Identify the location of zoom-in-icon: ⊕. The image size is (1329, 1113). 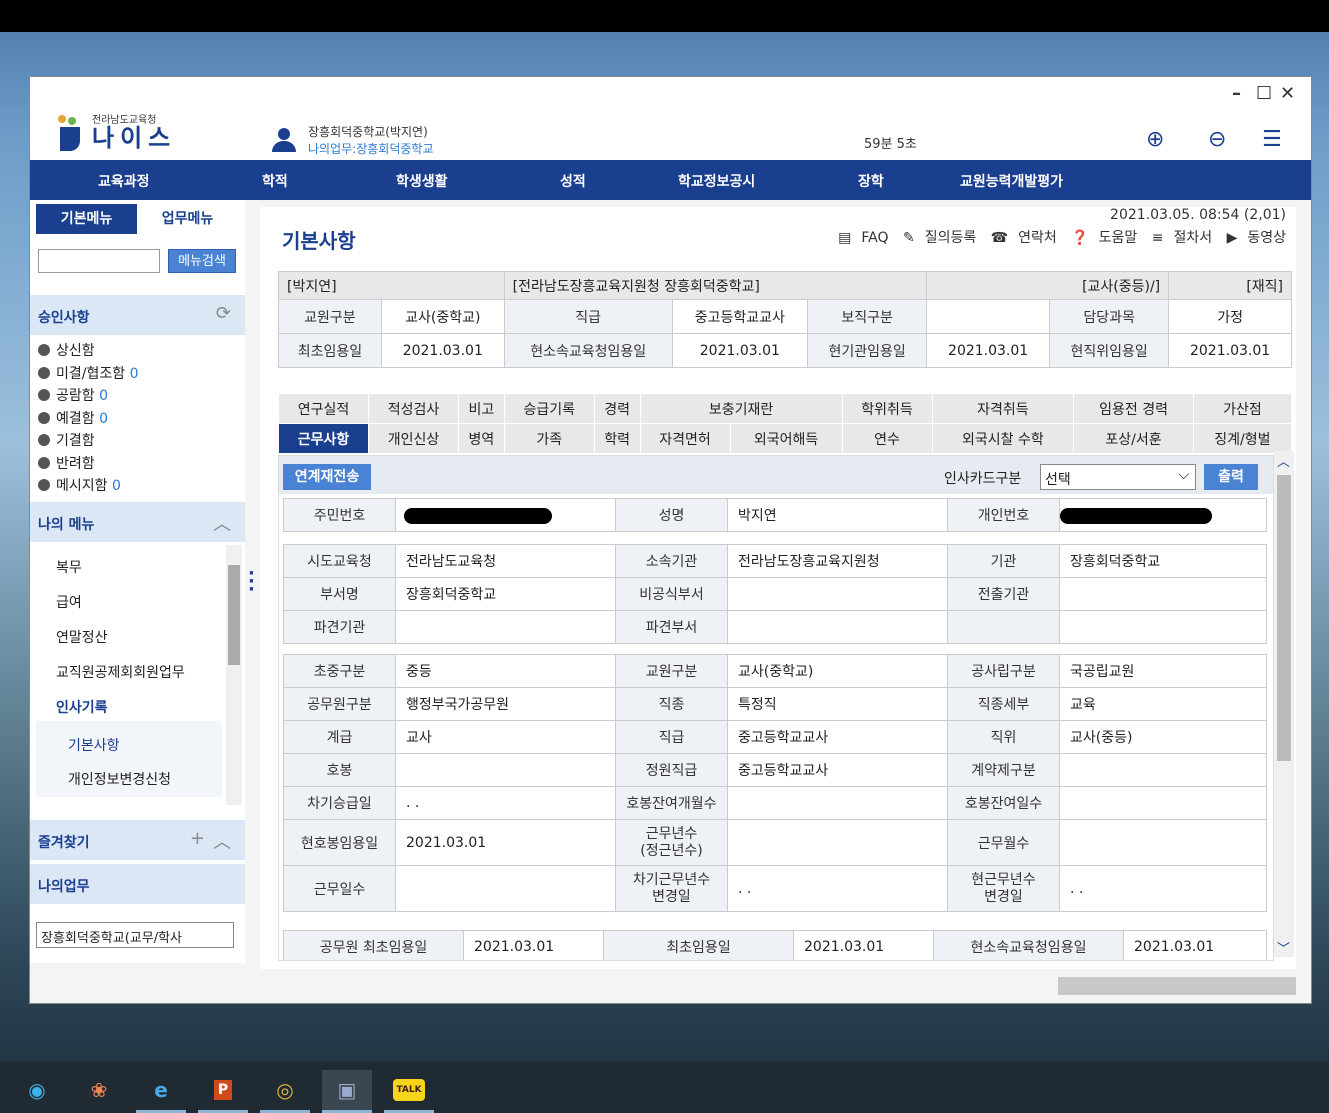
(1155, 139).